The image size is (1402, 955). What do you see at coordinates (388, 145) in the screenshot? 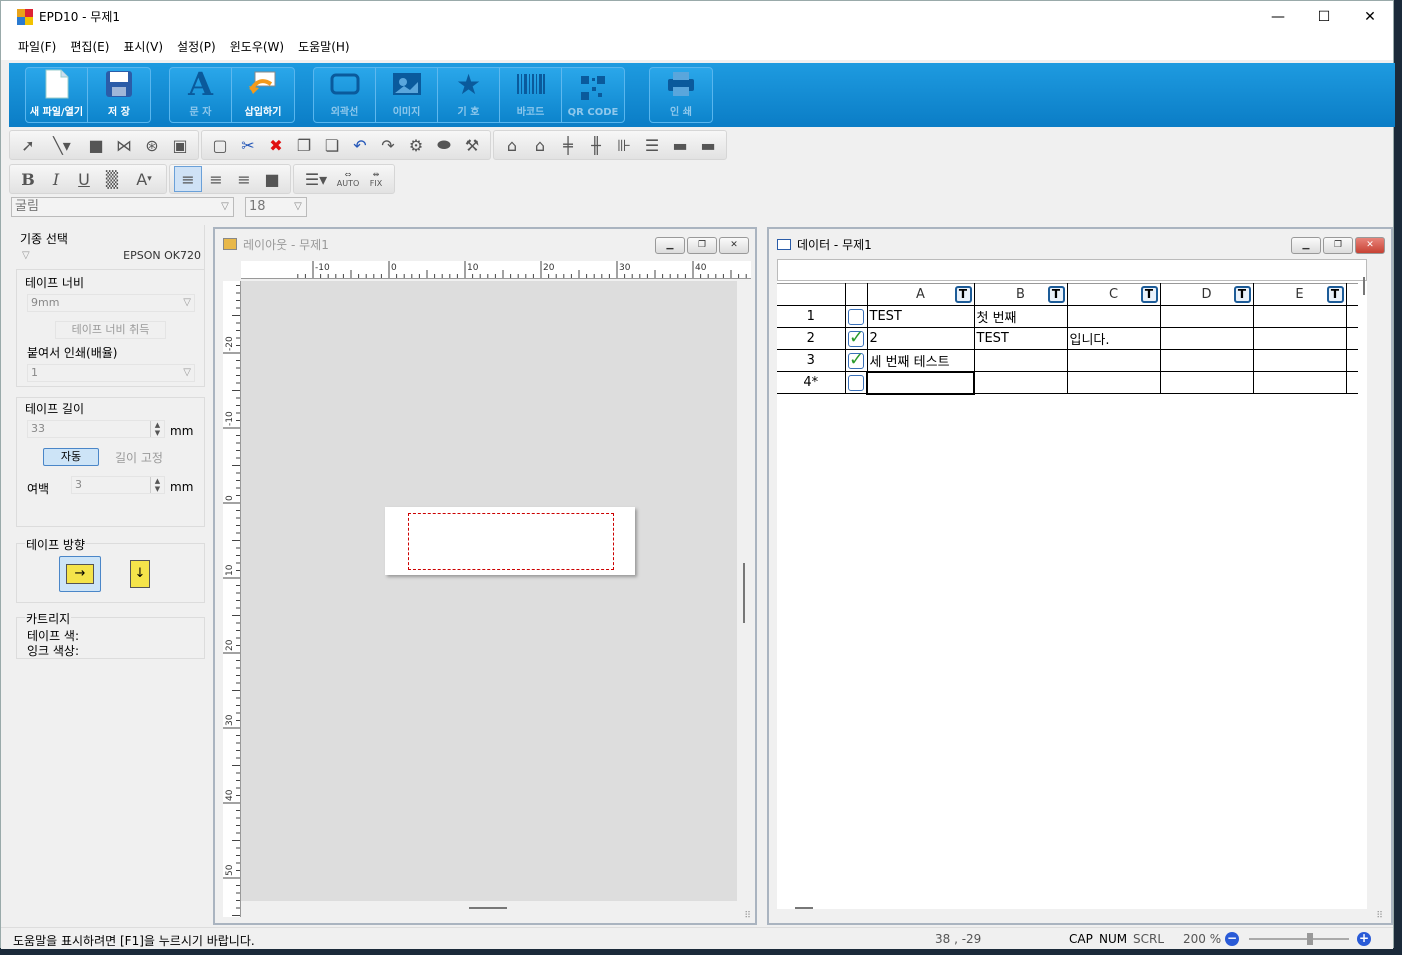
I see `redo-icon: ↷` at bounding box center [388, 145].